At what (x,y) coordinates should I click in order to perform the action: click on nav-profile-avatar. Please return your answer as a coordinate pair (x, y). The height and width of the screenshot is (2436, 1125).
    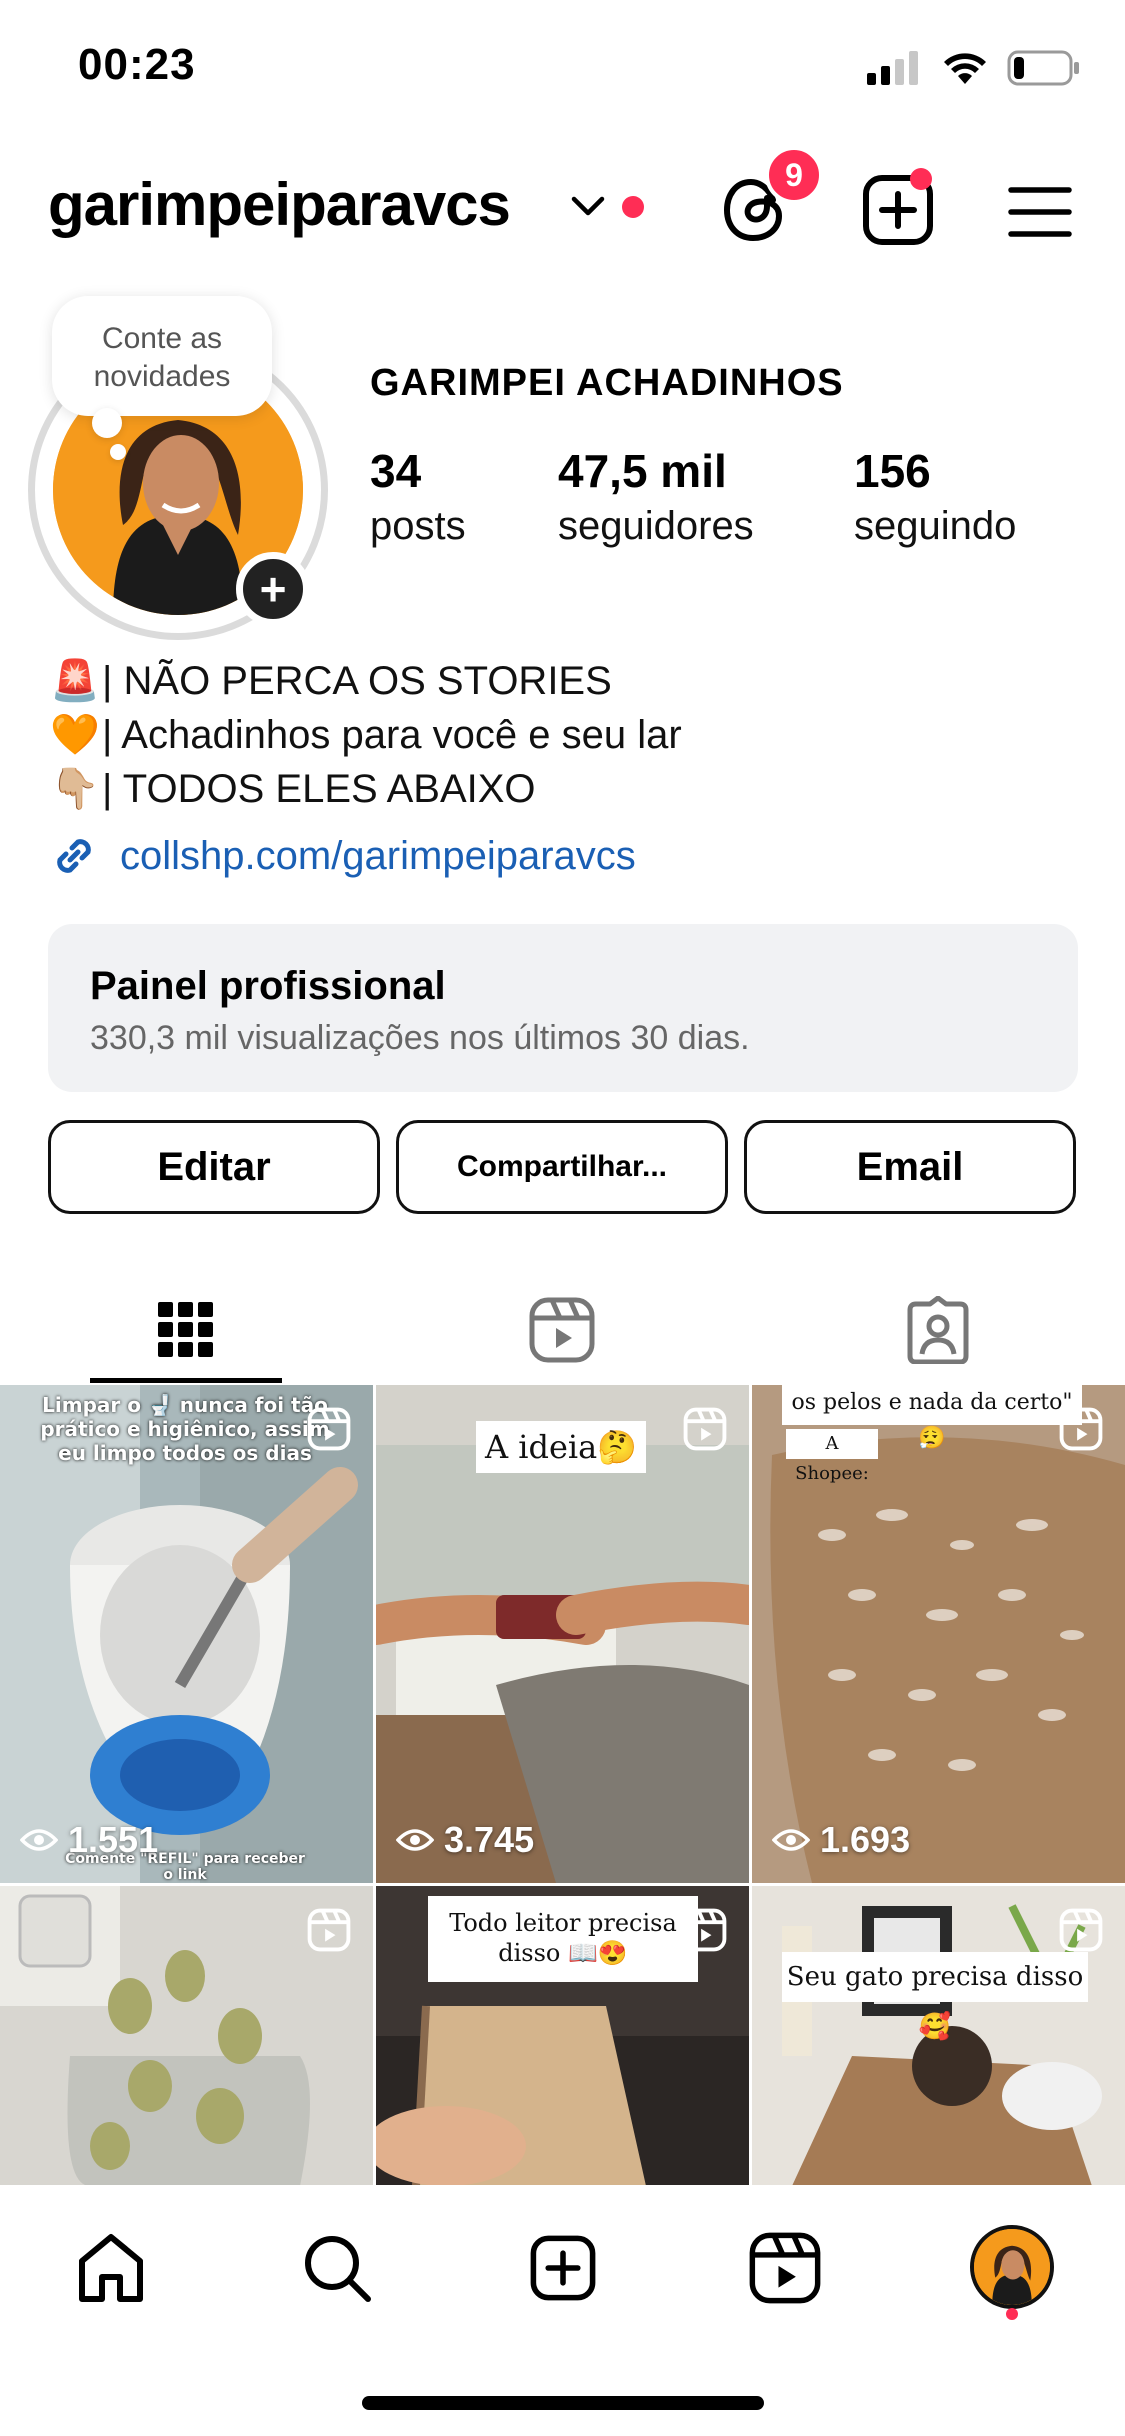
    Looking at the image, I should click on (1012, 2267).